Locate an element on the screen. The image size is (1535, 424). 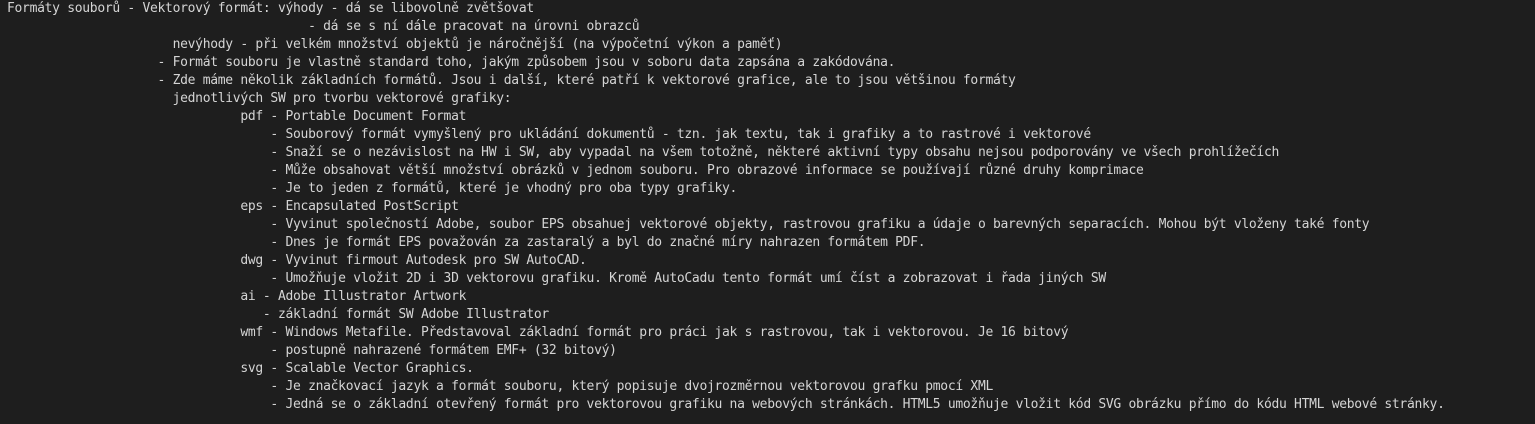
text-line: - základní formát SW Adobe Illustrator is located at coordinates (278, 314).